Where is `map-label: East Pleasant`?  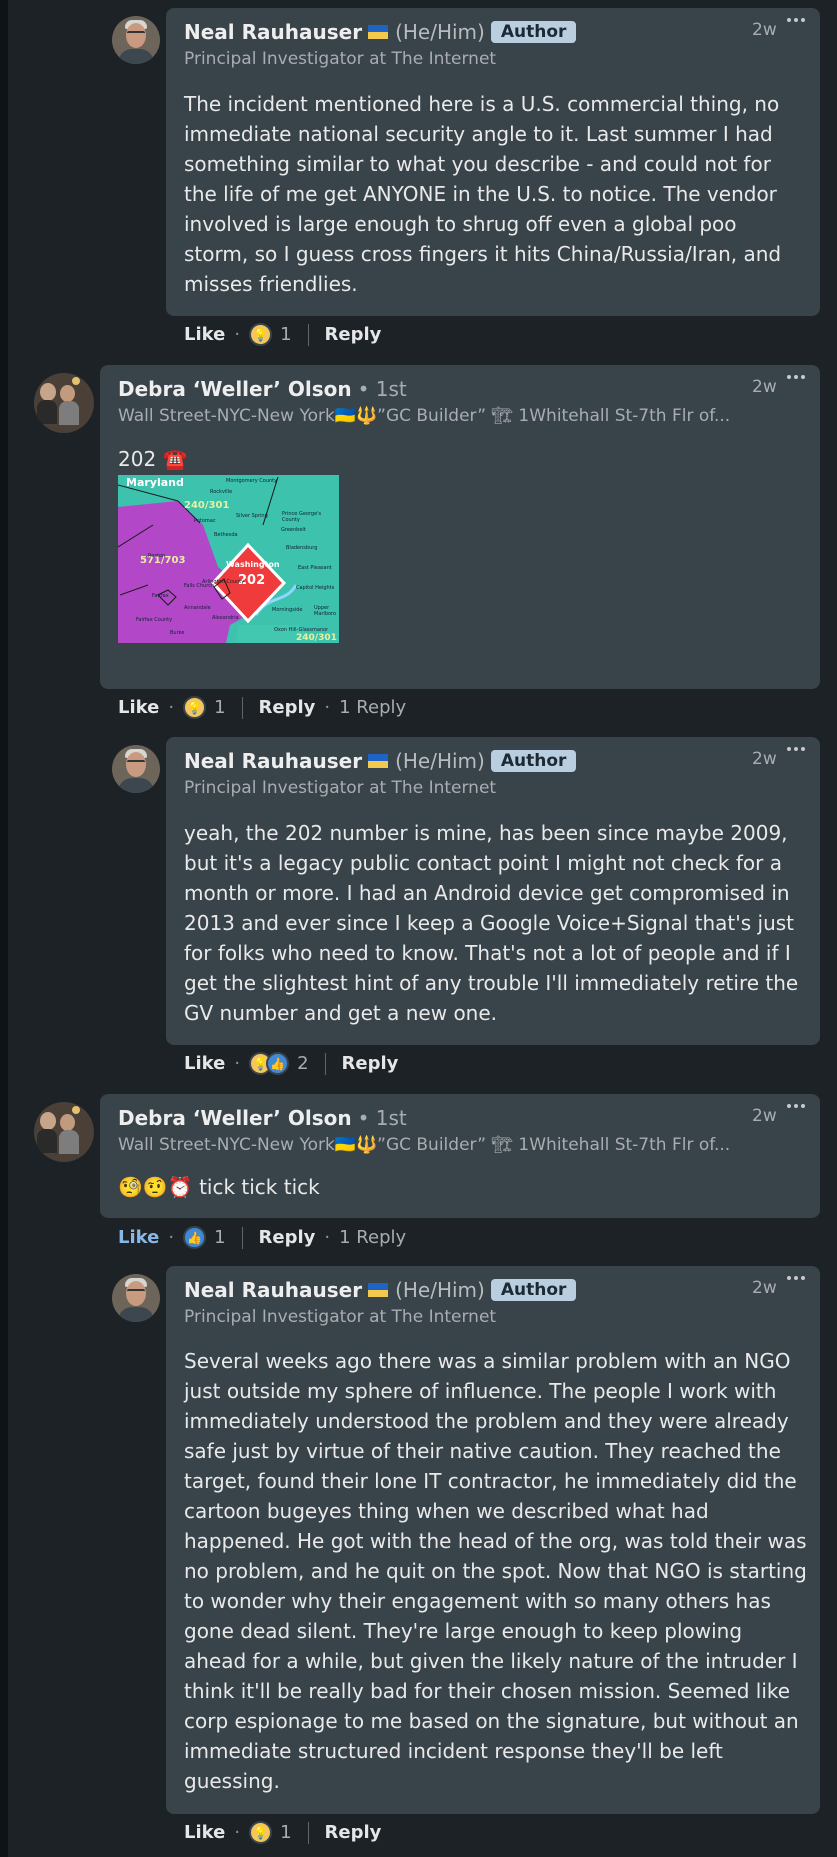
map-label: East Pleasant is located at coordinates (315, 568).